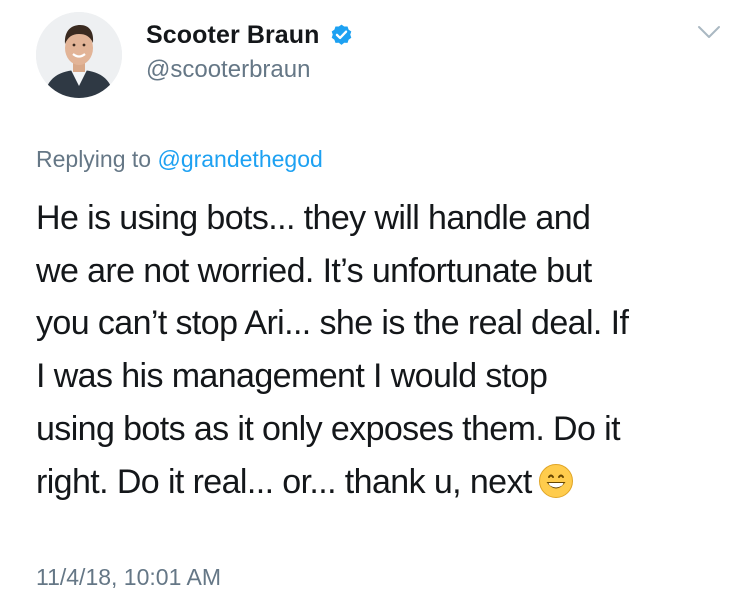 The height and width of the screenshot is (615, 750). I want to click on author-name-row: Scooter Braun, so click(250, 35).